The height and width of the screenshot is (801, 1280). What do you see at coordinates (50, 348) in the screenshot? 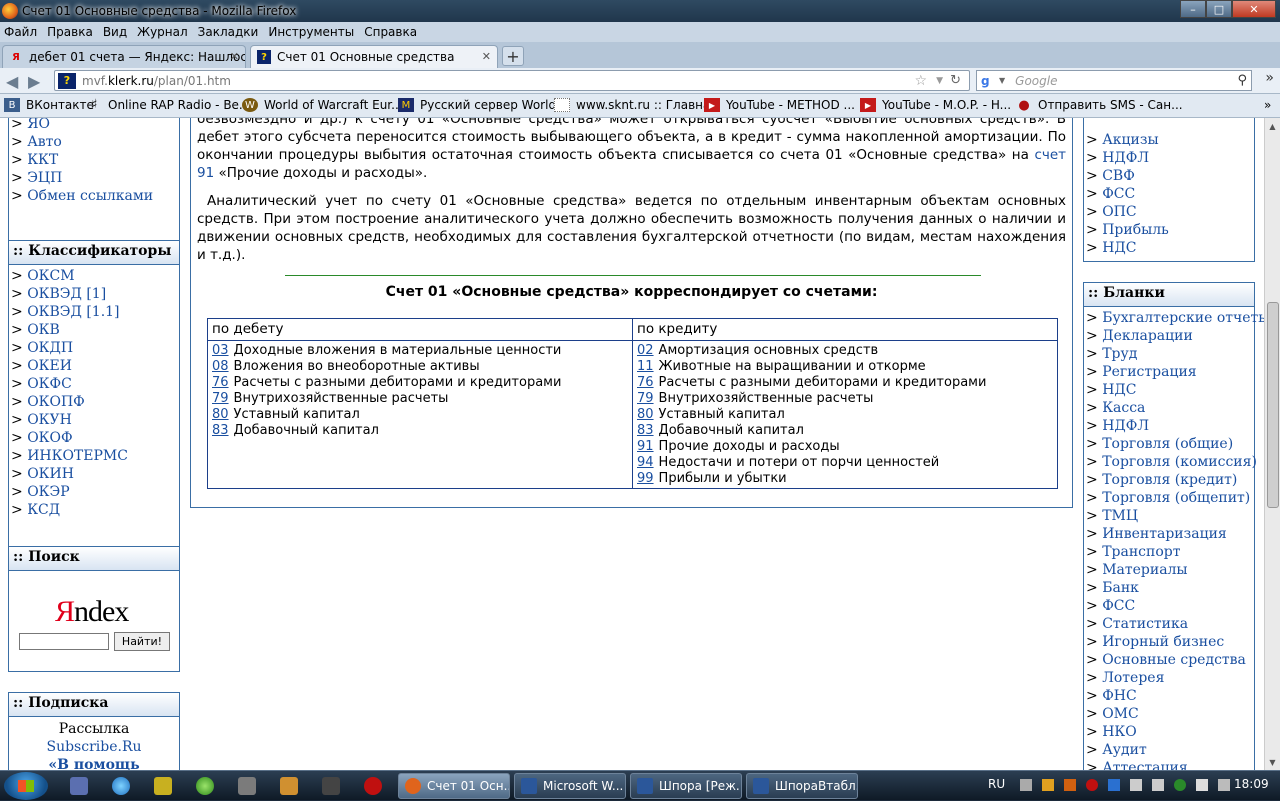
I see `link-okdp: ОКДП` at bounding box center [50, 348].